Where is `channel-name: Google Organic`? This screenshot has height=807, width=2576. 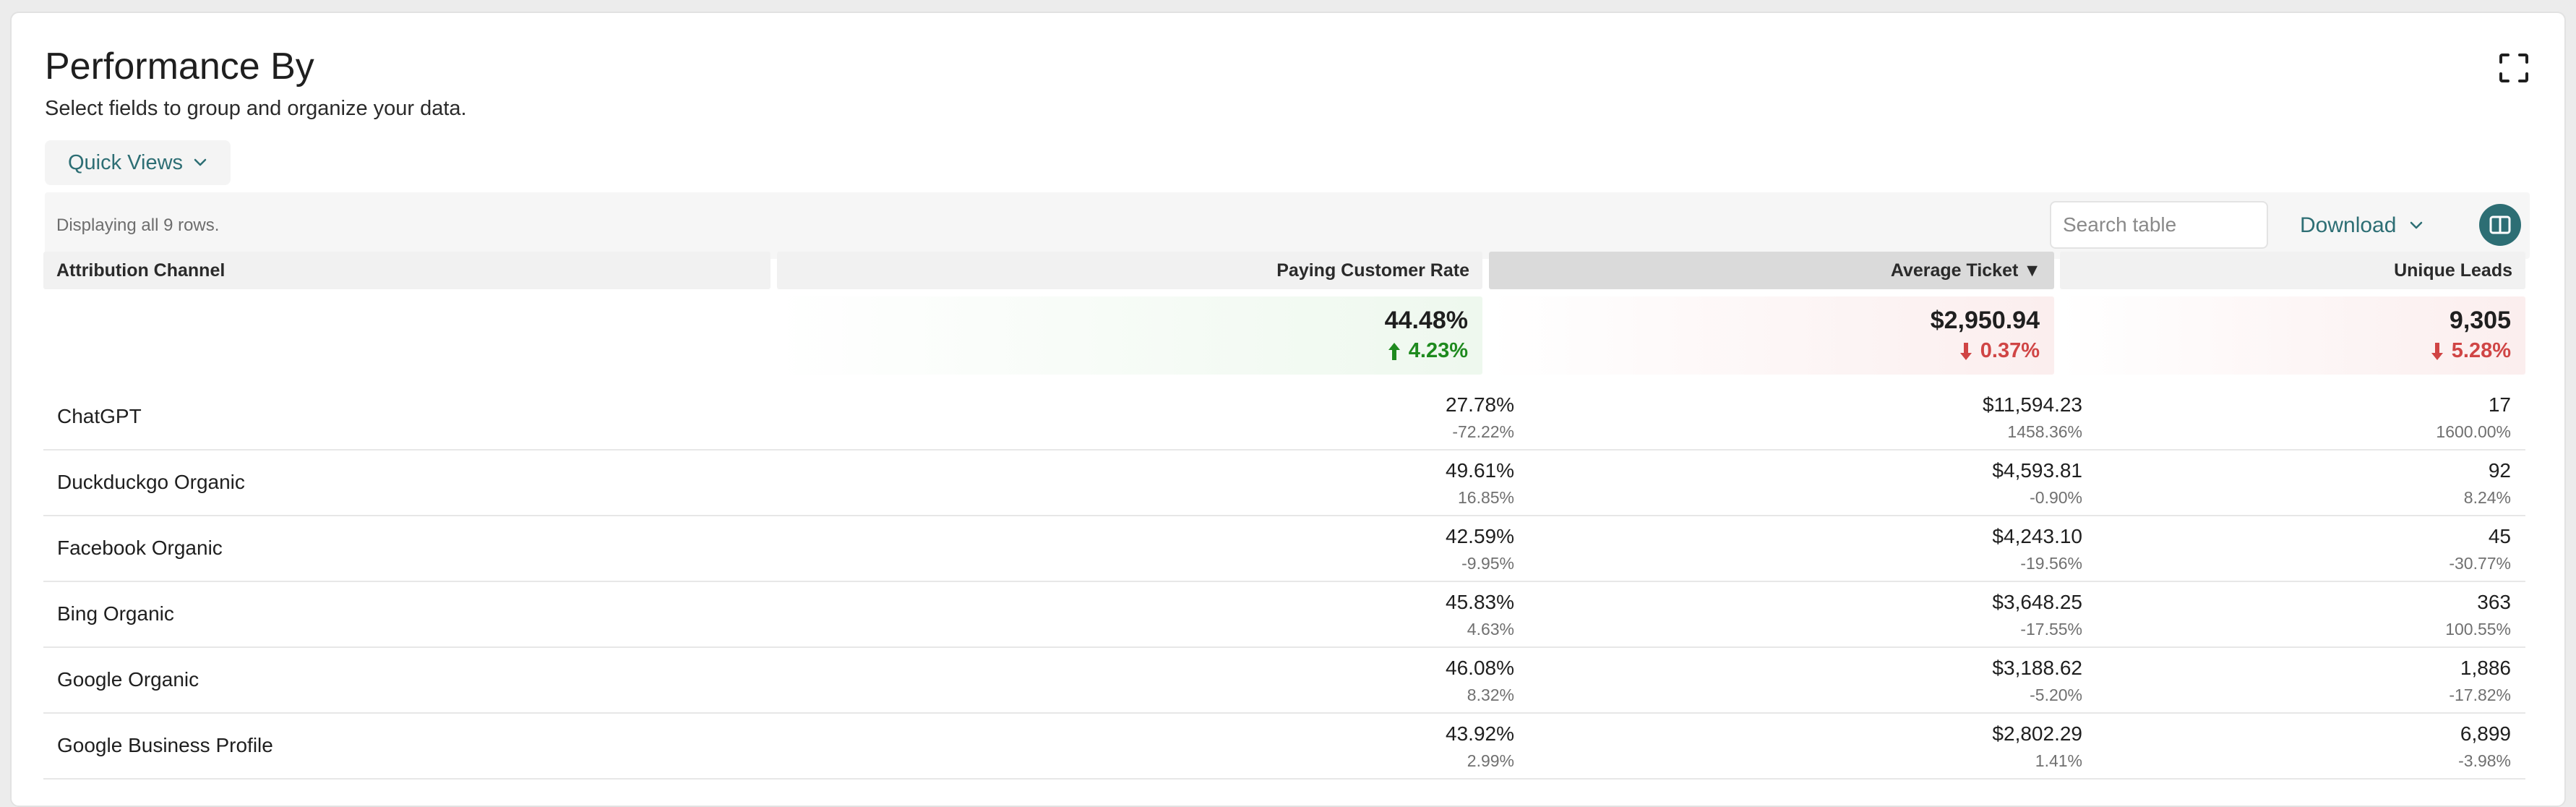 channel-name: Google Organic is located at coordinates (128, 679).